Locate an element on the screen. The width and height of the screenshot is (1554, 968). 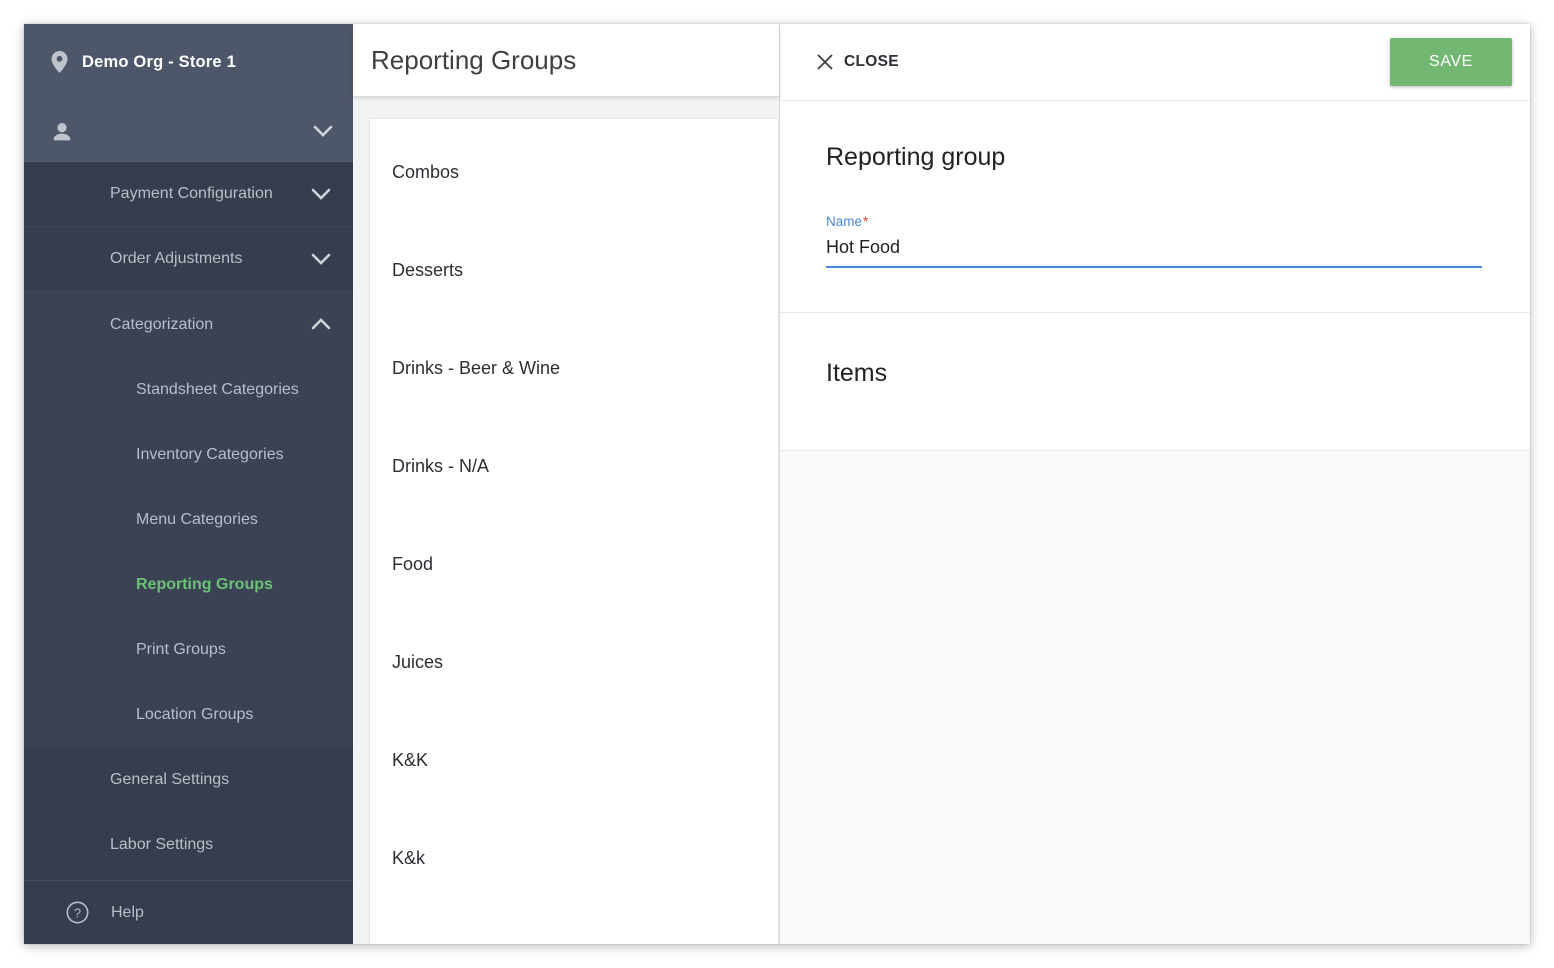
sidebar-org-row: Demo Org - Store 1 is located at coordinates (188, 62).